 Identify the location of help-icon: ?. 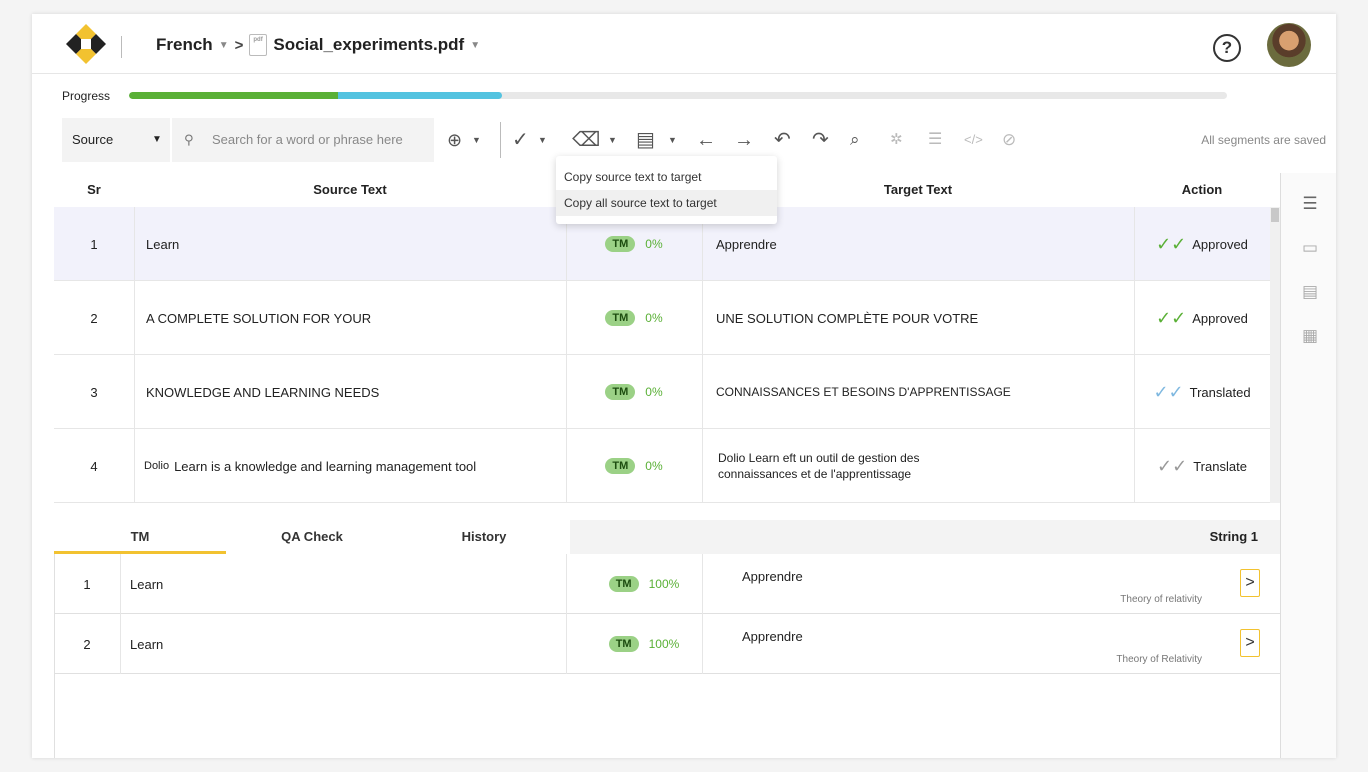
(1227, 48).